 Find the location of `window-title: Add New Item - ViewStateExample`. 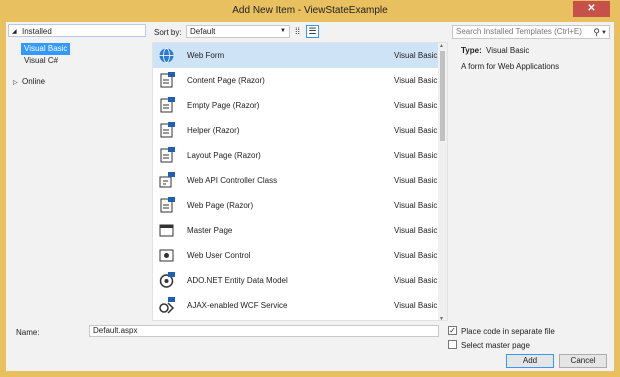

window-title: Add New Item - ViewStateExample is located at coordinates (310, 10).